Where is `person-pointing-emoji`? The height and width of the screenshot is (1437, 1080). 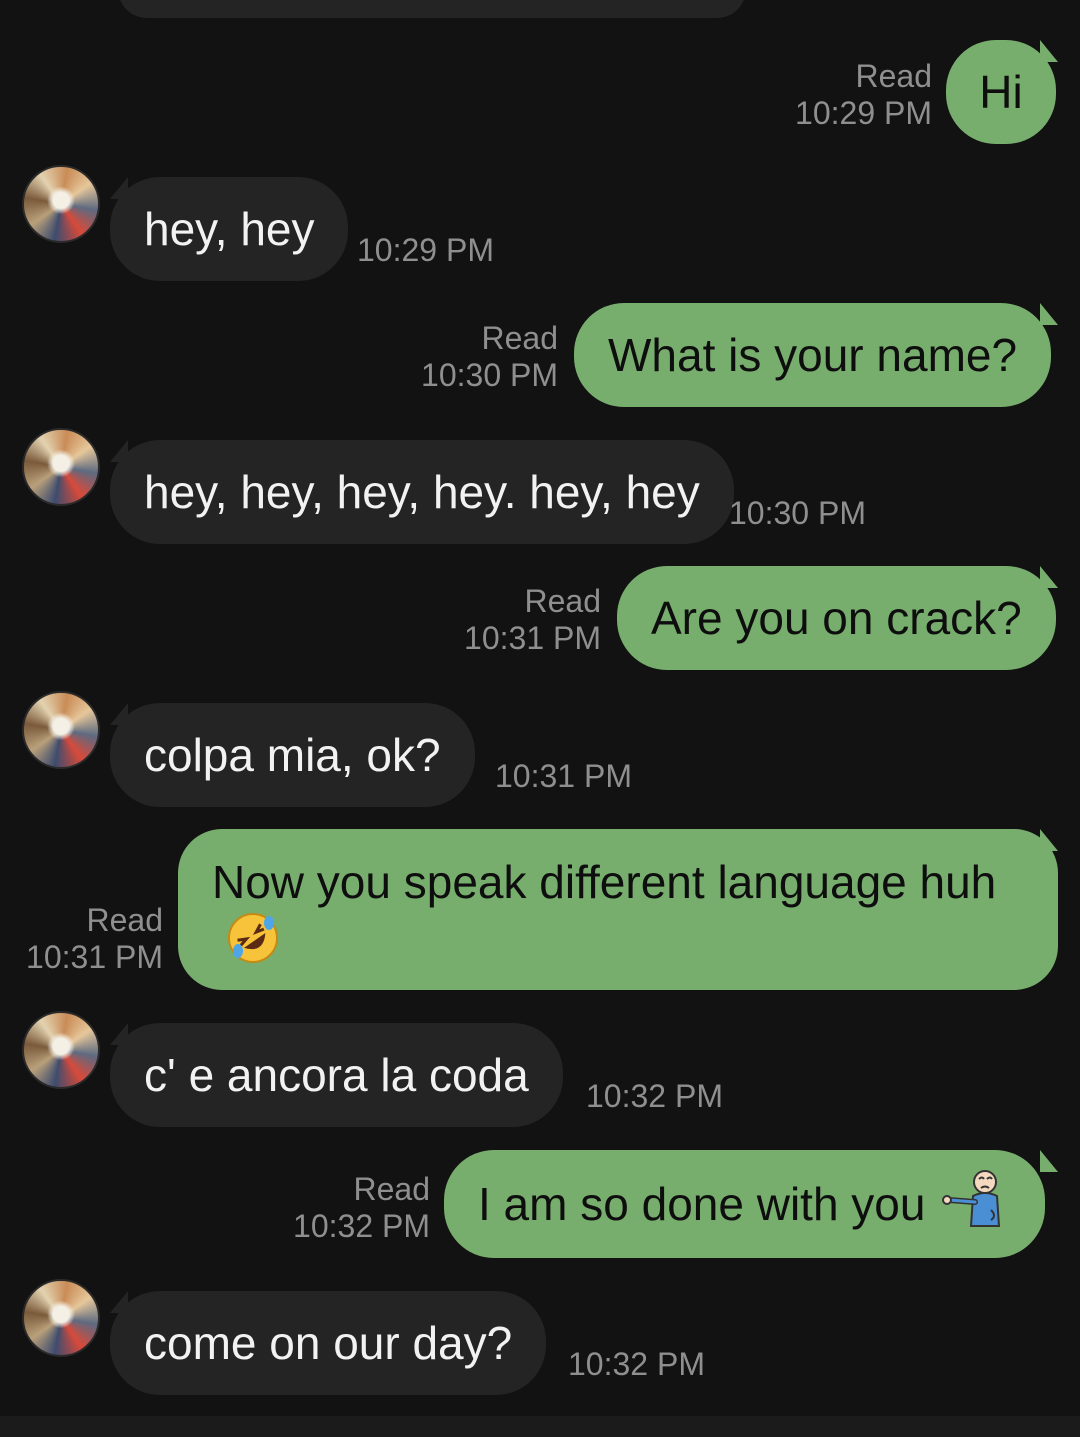 person-pointing-emoji is located at coordinates (975, 1204).